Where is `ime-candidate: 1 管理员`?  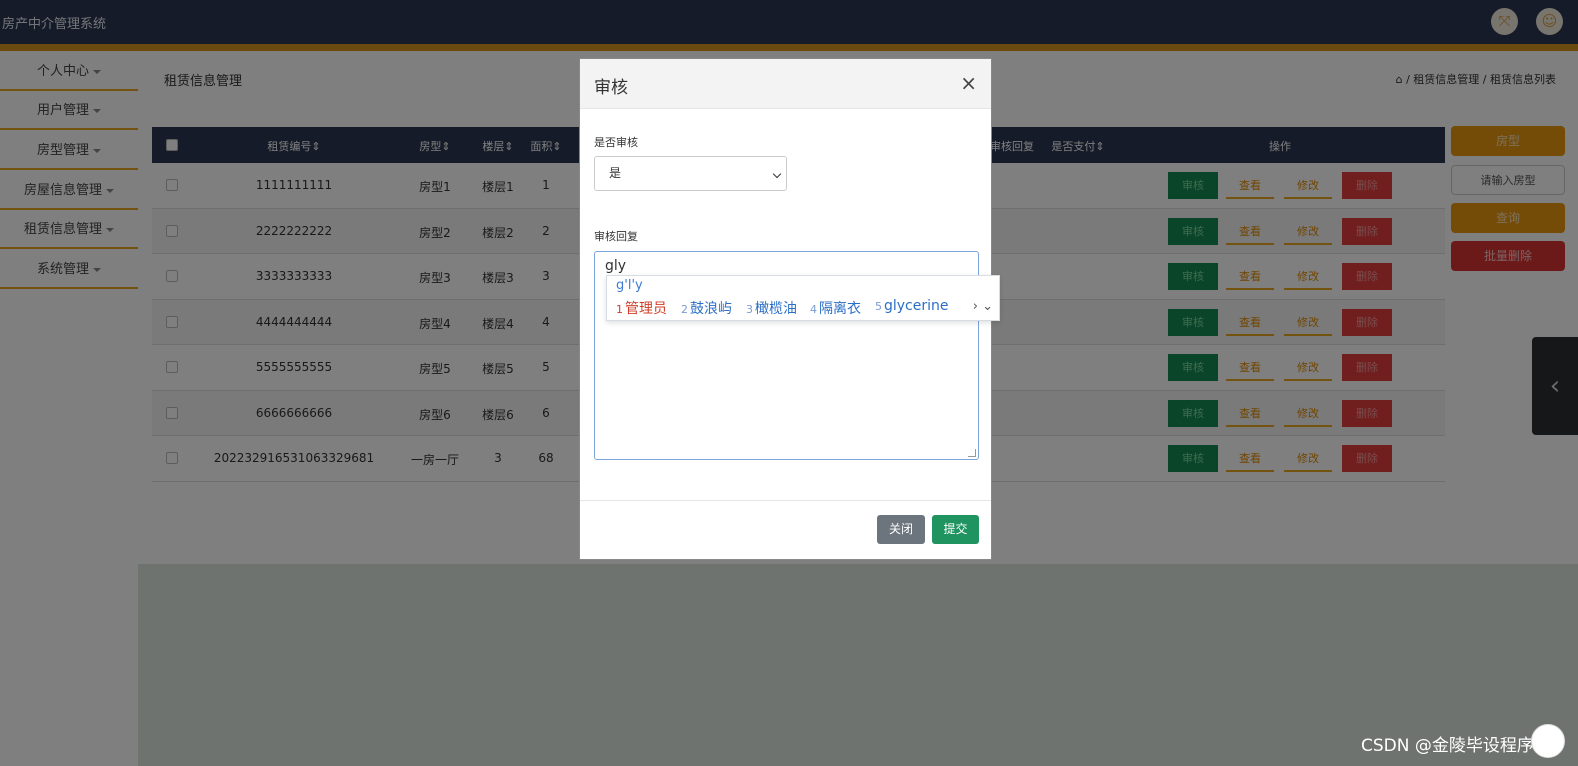 ime-candidate: 1 管理员 is located at coordinates (641, 308).